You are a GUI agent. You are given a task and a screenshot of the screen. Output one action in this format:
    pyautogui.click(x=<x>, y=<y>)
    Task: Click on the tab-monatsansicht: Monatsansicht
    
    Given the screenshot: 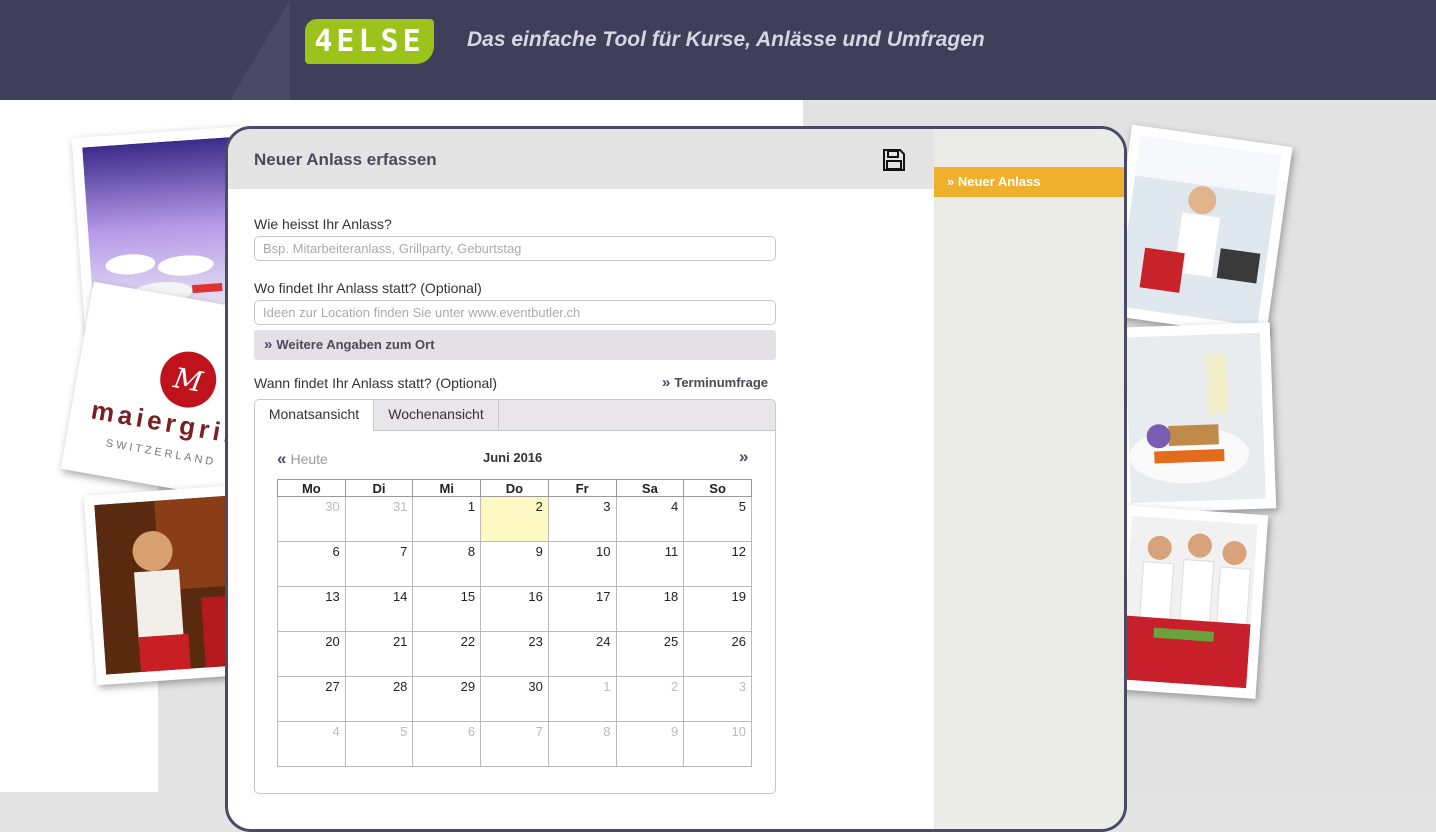 What is the action you would take?
    pyautogui.click(x=314, y=415)
    